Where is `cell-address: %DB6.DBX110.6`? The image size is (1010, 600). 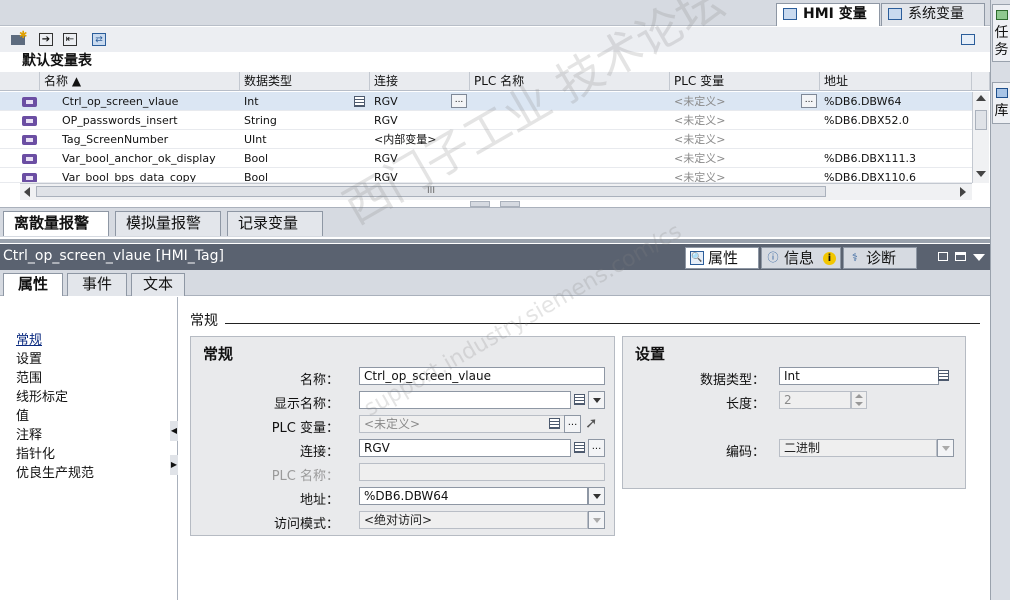
cell-address: %DB6.DBX110.6 is located at coordinates (895, 175).